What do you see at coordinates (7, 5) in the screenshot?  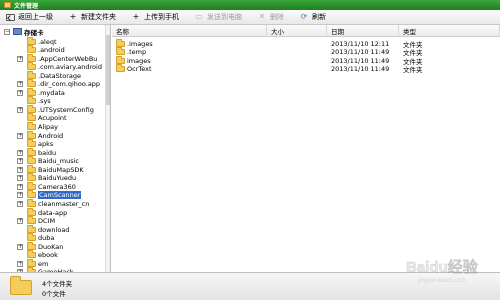 I see `app-icon` at bounding box center [7, 5].